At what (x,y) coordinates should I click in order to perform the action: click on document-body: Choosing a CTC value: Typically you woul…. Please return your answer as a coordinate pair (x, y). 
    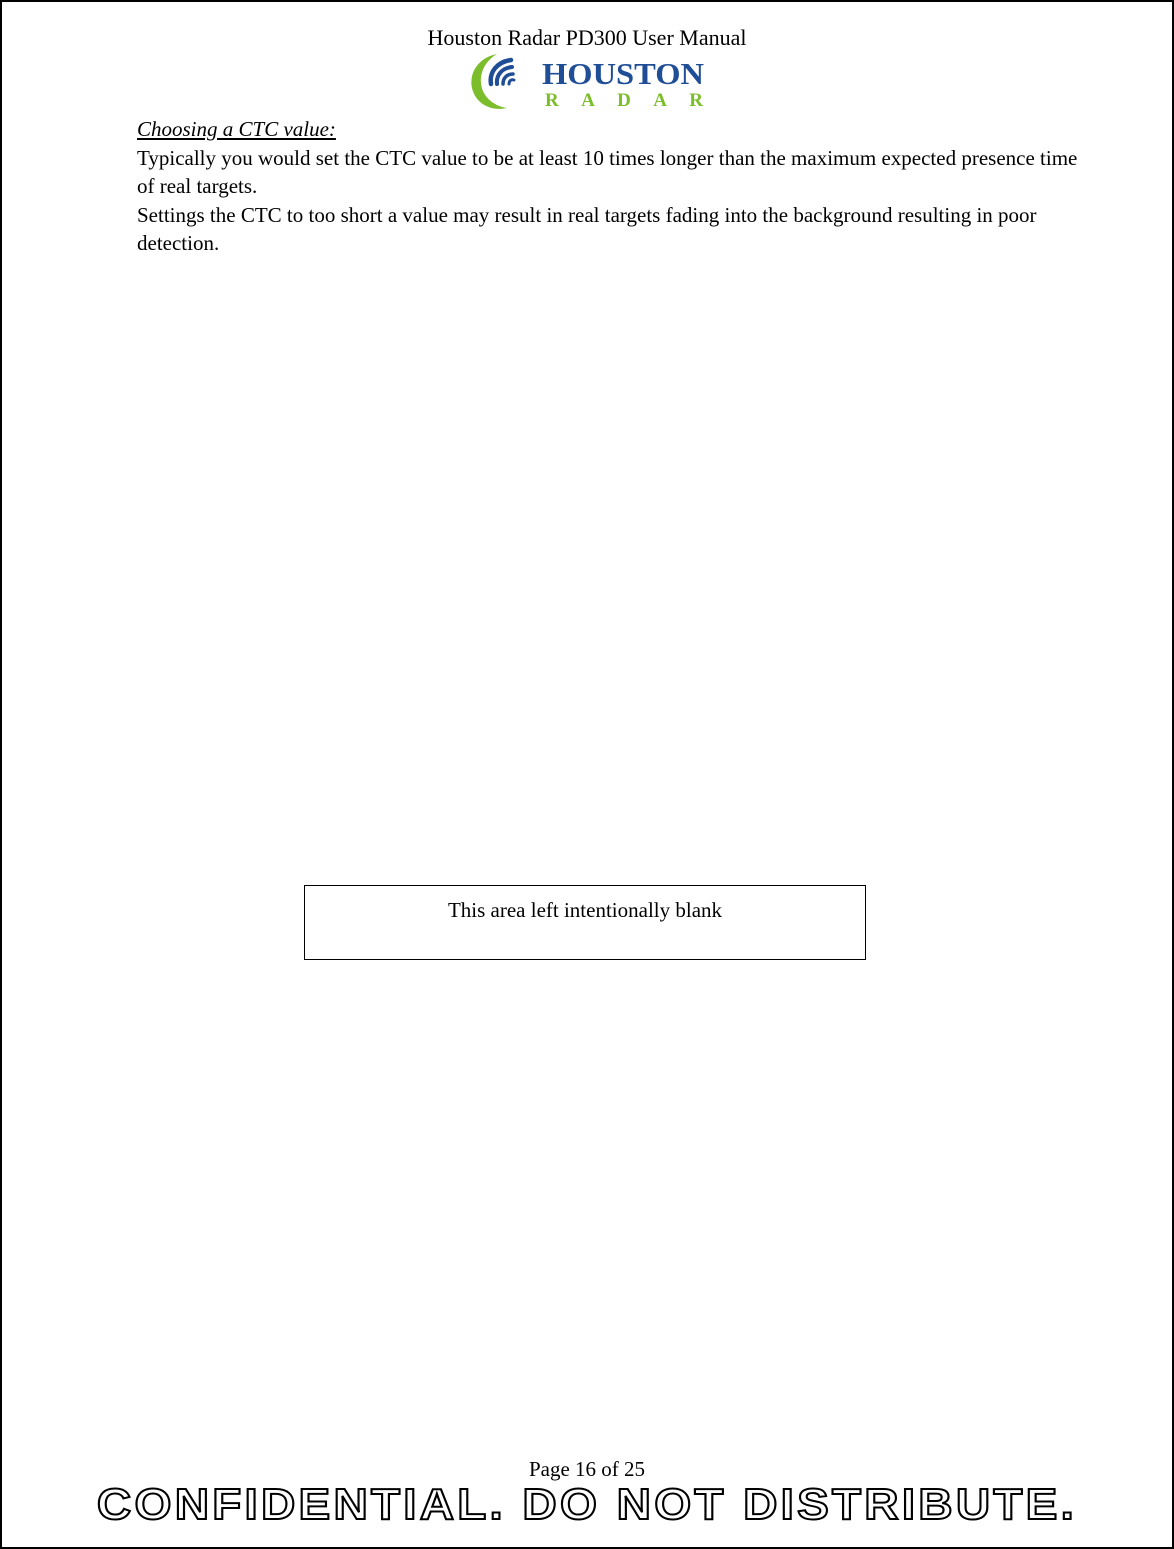
    Looking at the image, I should click on (612, 186).